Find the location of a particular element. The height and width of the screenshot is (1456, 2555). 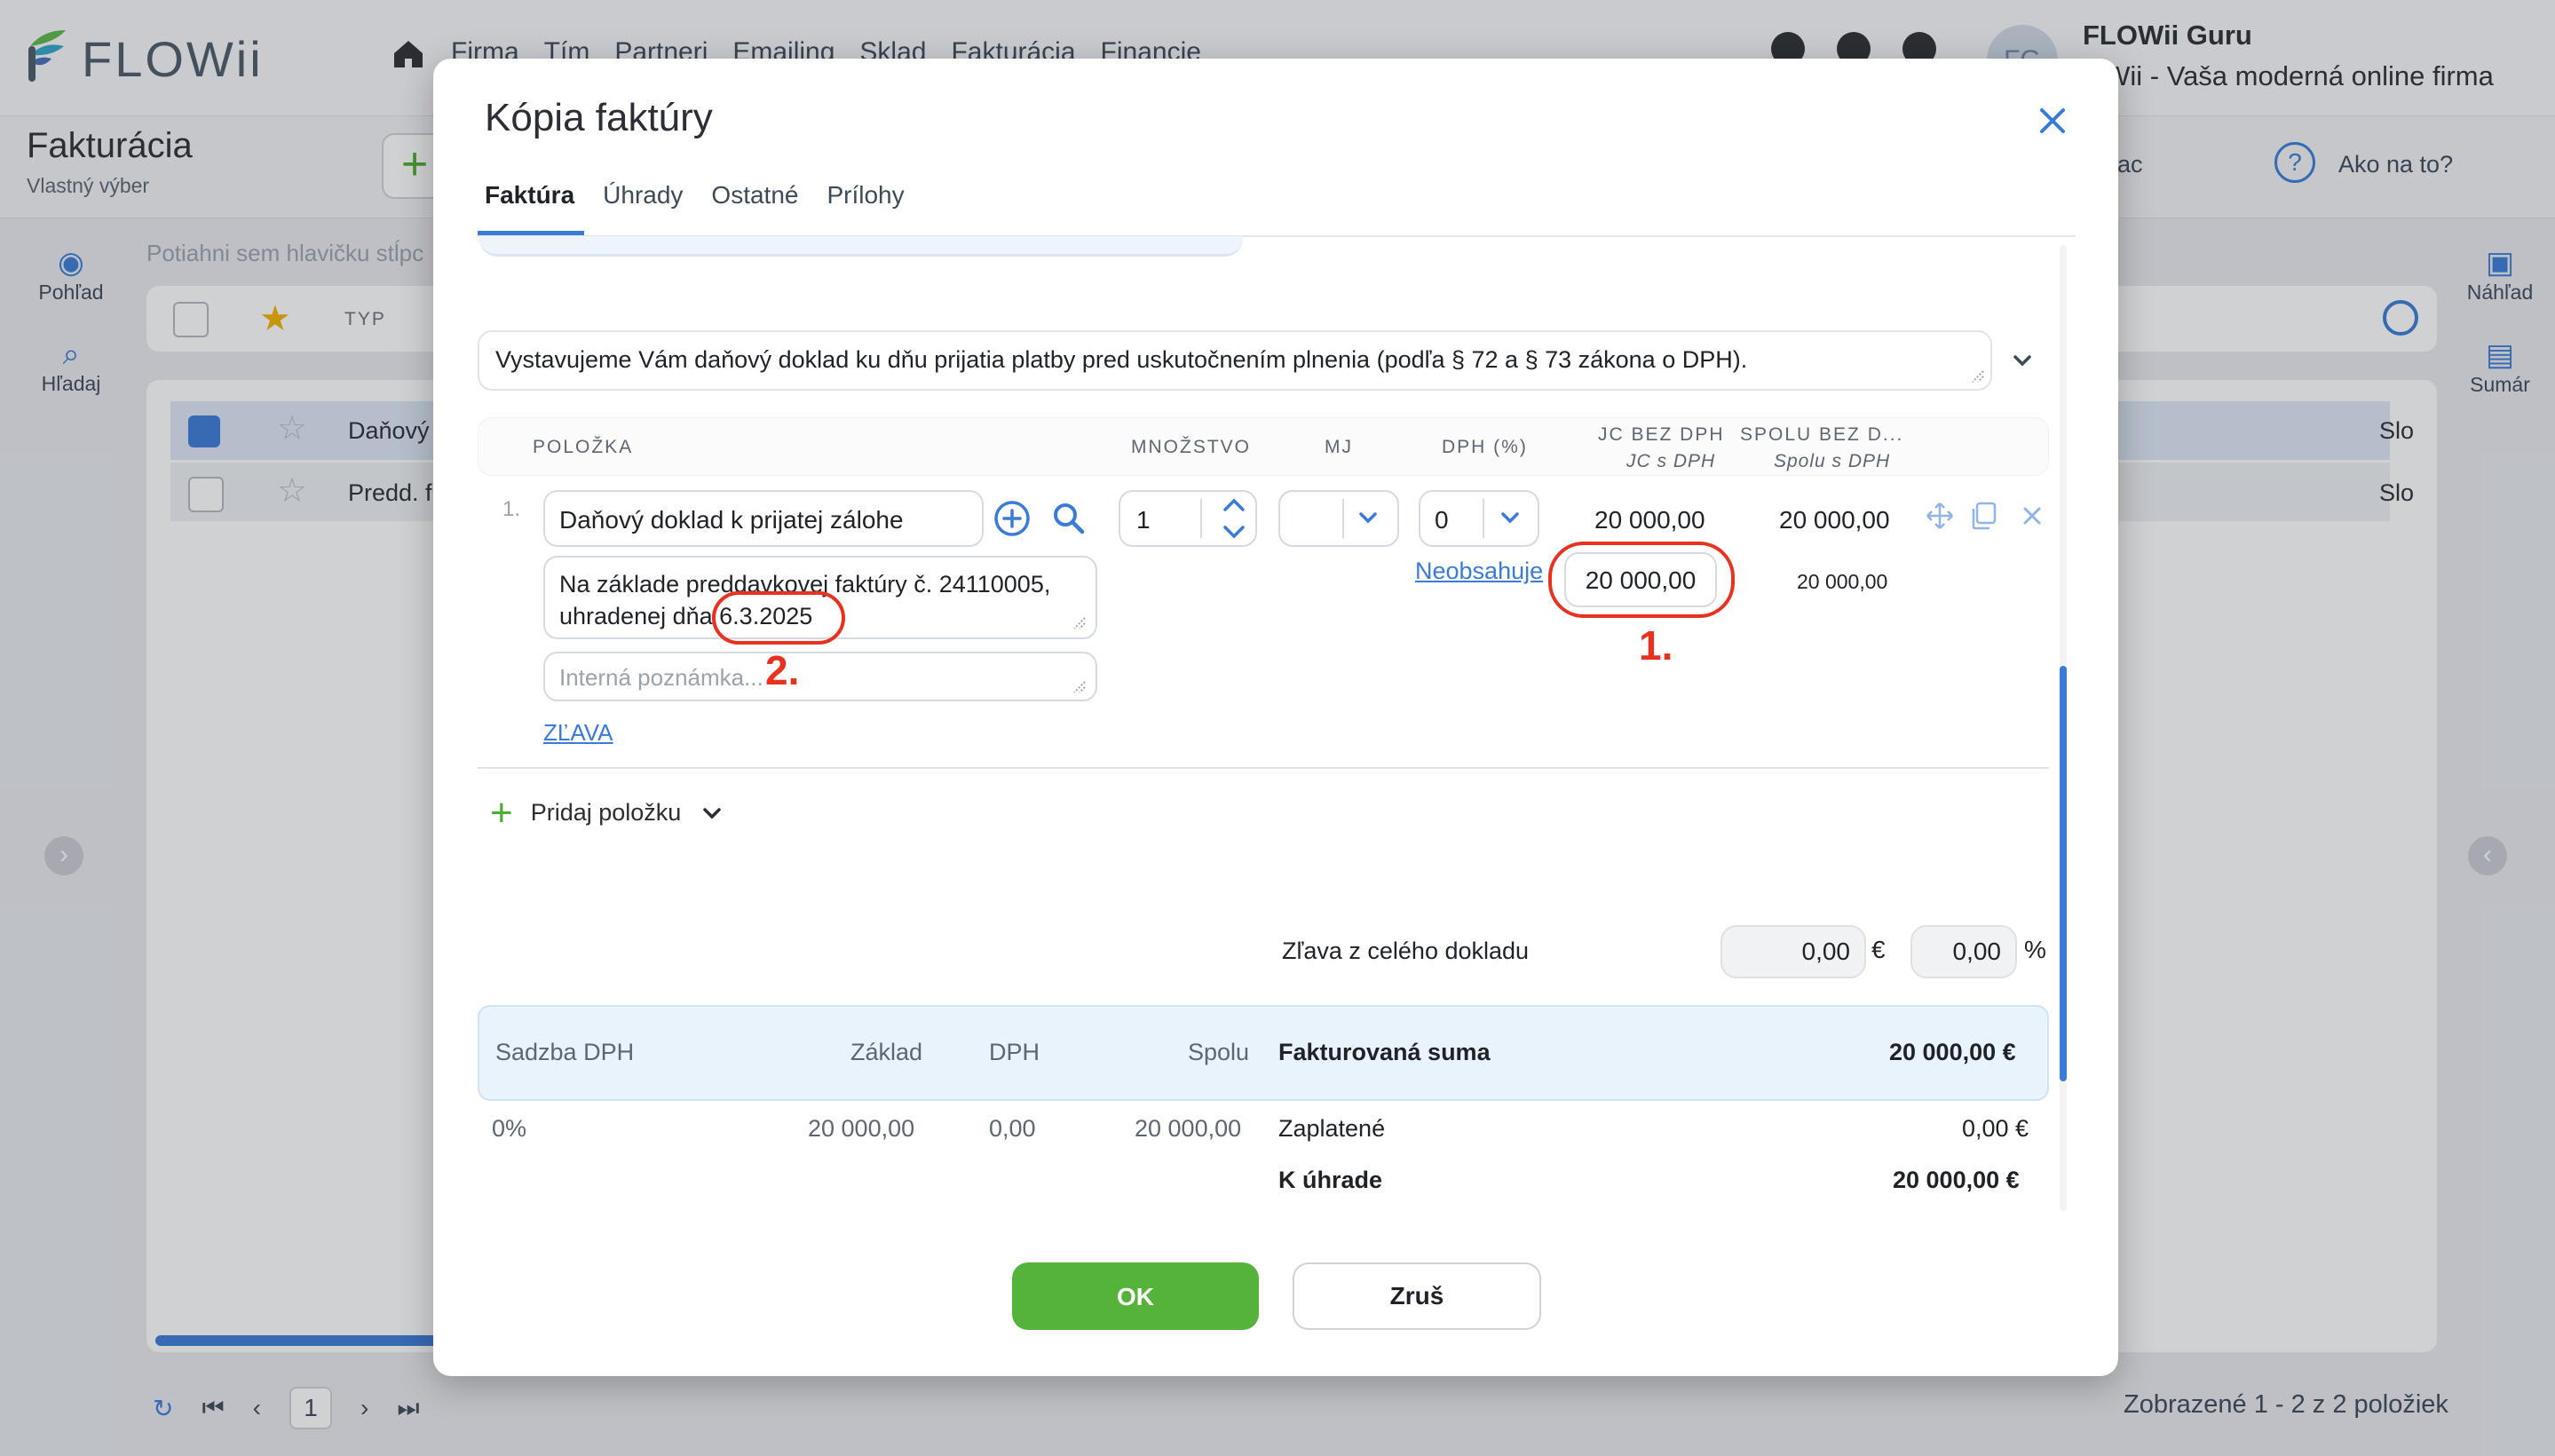

add-circle-icon is located at coordinates (1012, 518).